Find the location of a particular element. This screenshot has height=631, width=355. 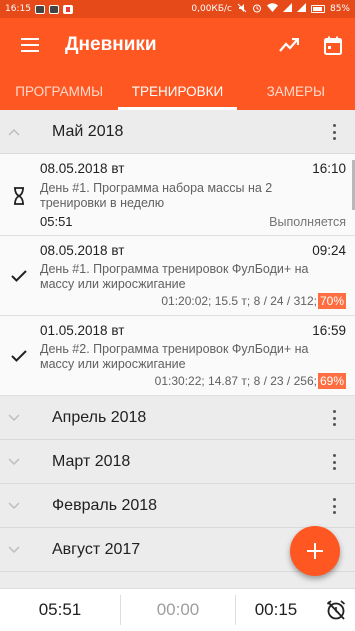

wifi-icon is located at coordinates (272, 9).